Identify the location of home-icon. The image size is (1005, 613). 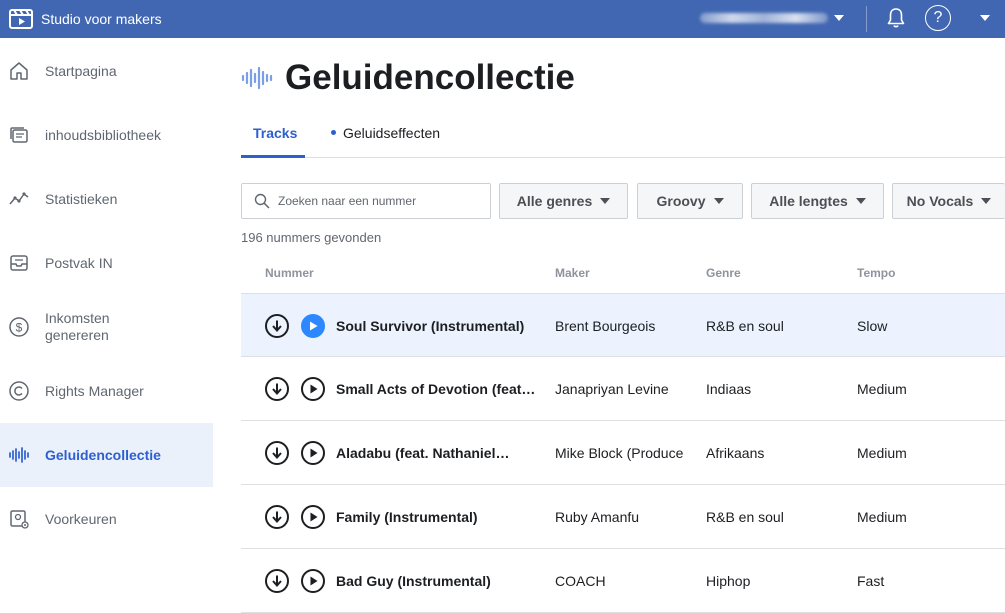
(19, 71).